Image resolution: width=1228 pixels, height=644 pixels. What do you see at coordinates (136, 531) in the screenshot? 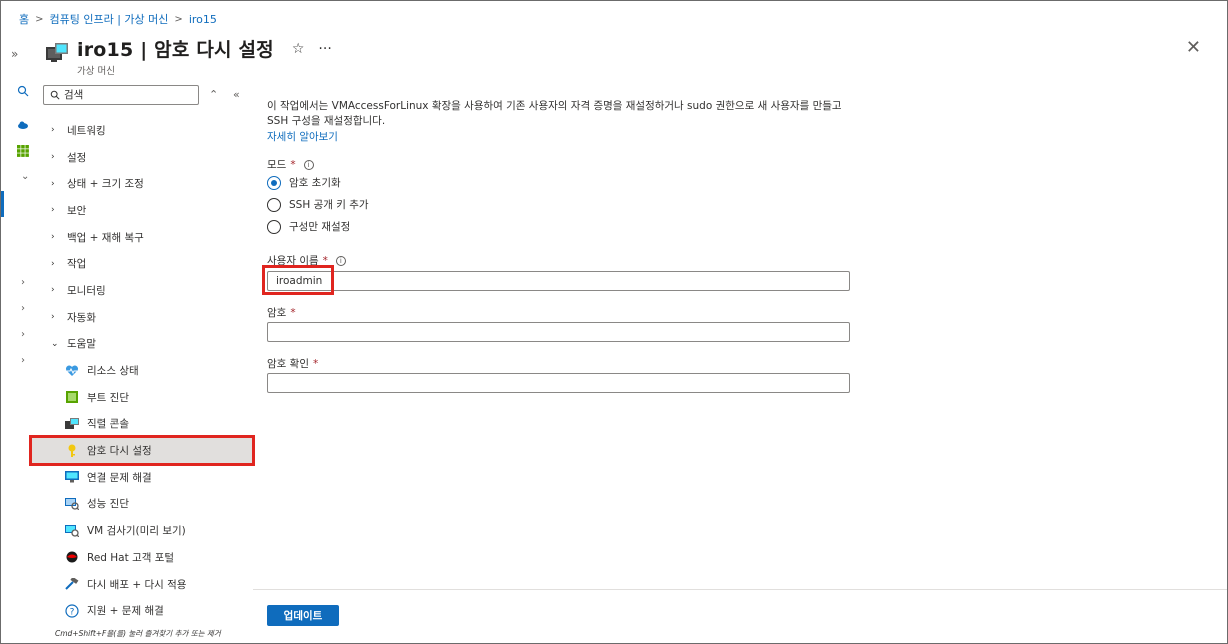
I see `menu-item-label: VM 검사기(미리 보기)` at bounding box center [136, 531].